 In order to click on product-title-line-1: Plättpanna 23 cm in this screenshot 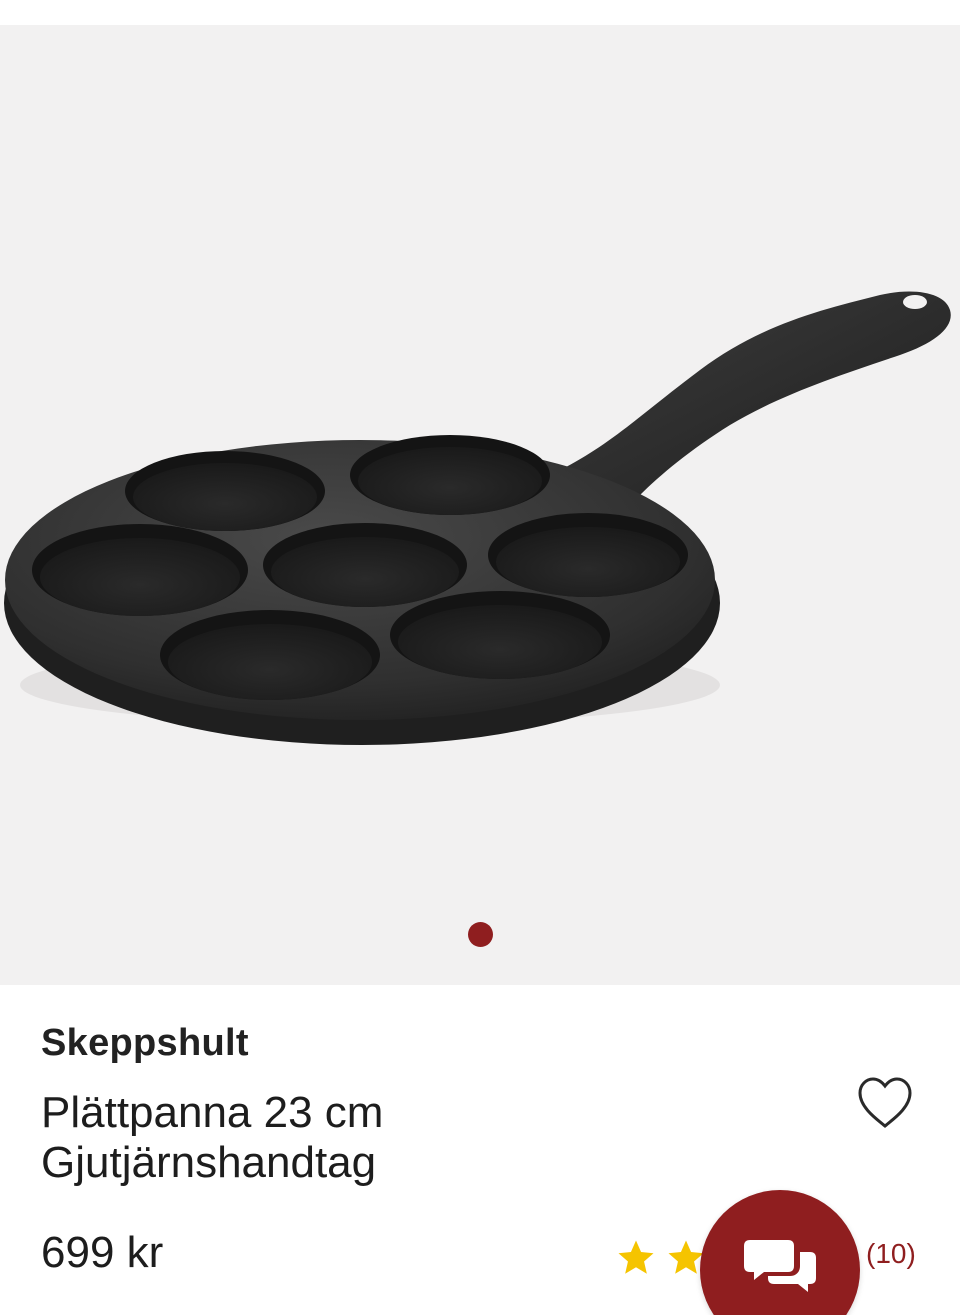, I will do `click(212, 1112)`.